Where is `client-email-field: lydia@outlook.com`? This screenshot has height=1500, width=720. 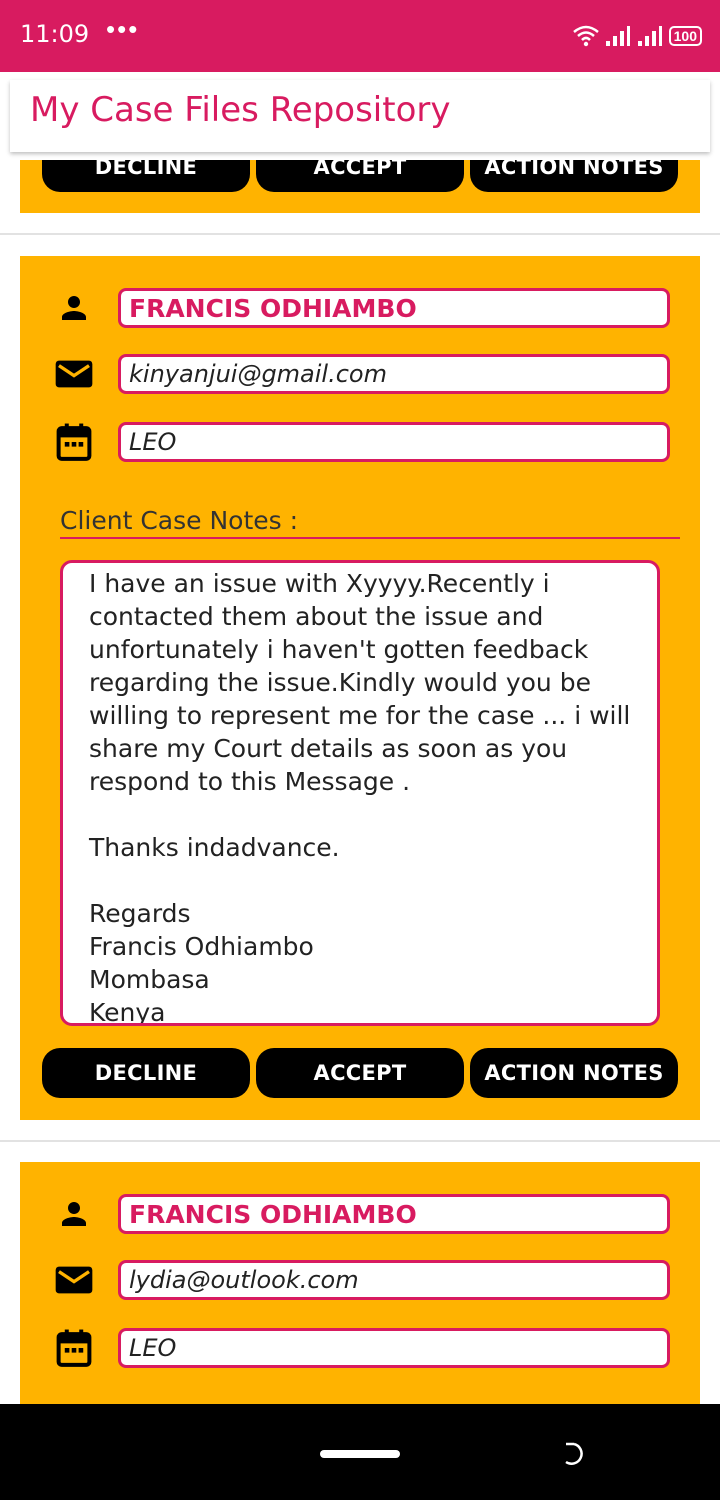 client-email-field: lydia@outlook.com is located at coordinates (394, 1280).